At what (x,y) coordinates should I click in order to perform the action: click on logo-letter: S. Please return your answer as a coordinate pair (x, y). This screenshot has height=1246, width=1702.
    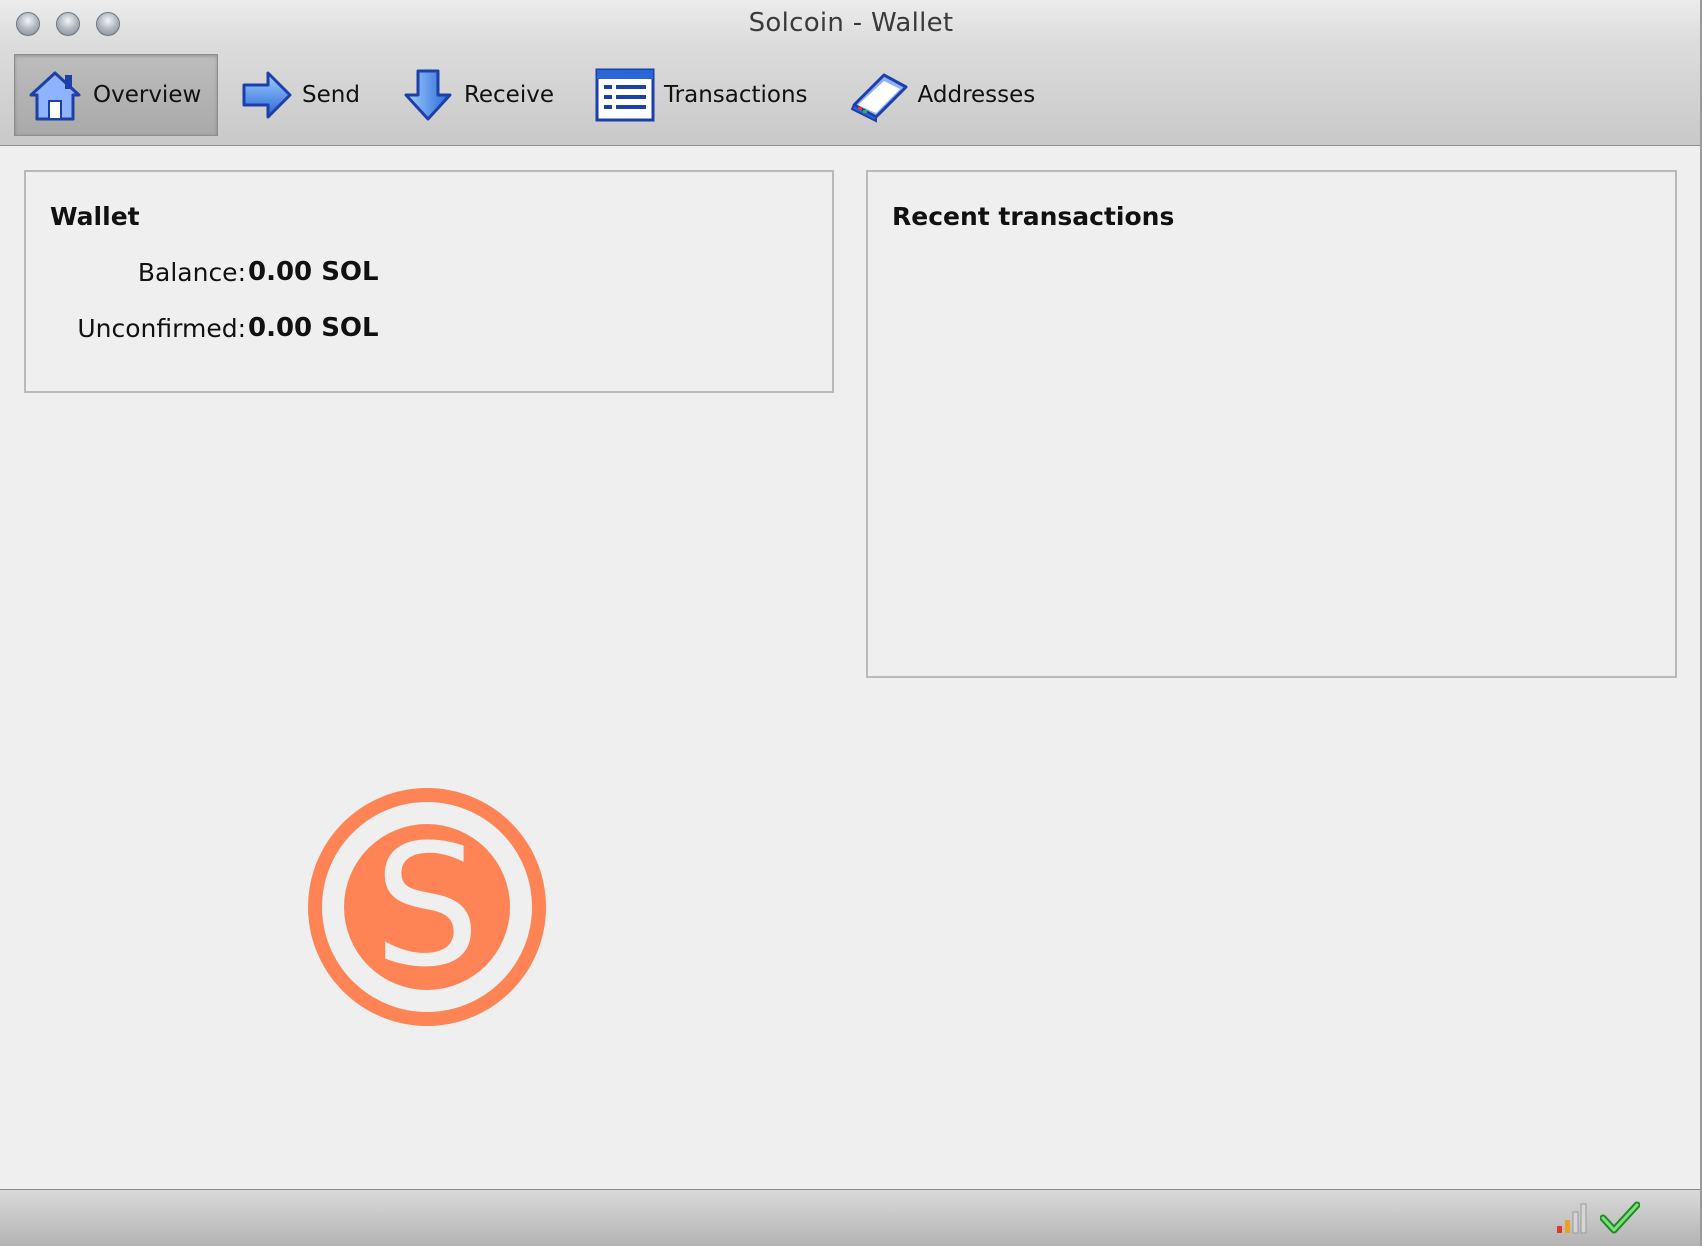
    Looking at the image, I should click on (427, 906).